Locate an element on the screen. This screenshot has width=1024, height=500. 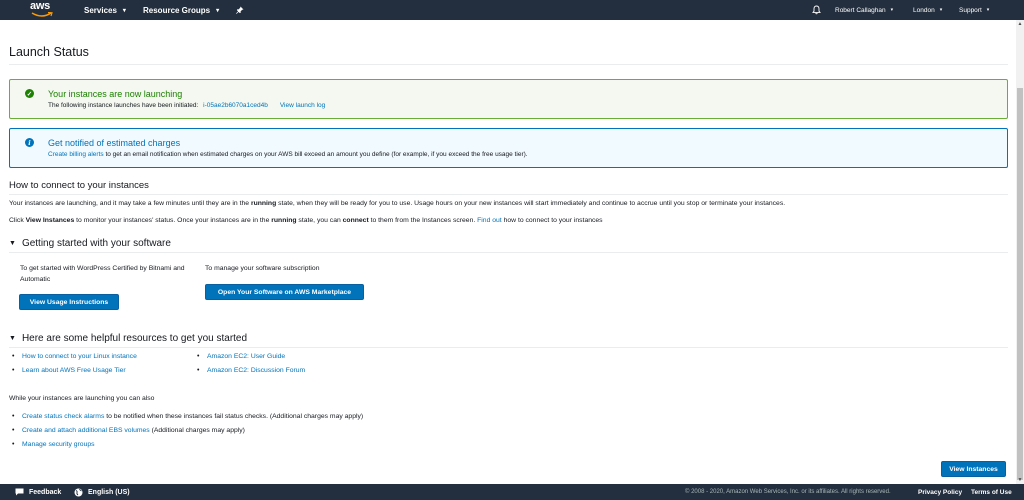
text: how to connect to your instances is located at coordinates (552, 220).